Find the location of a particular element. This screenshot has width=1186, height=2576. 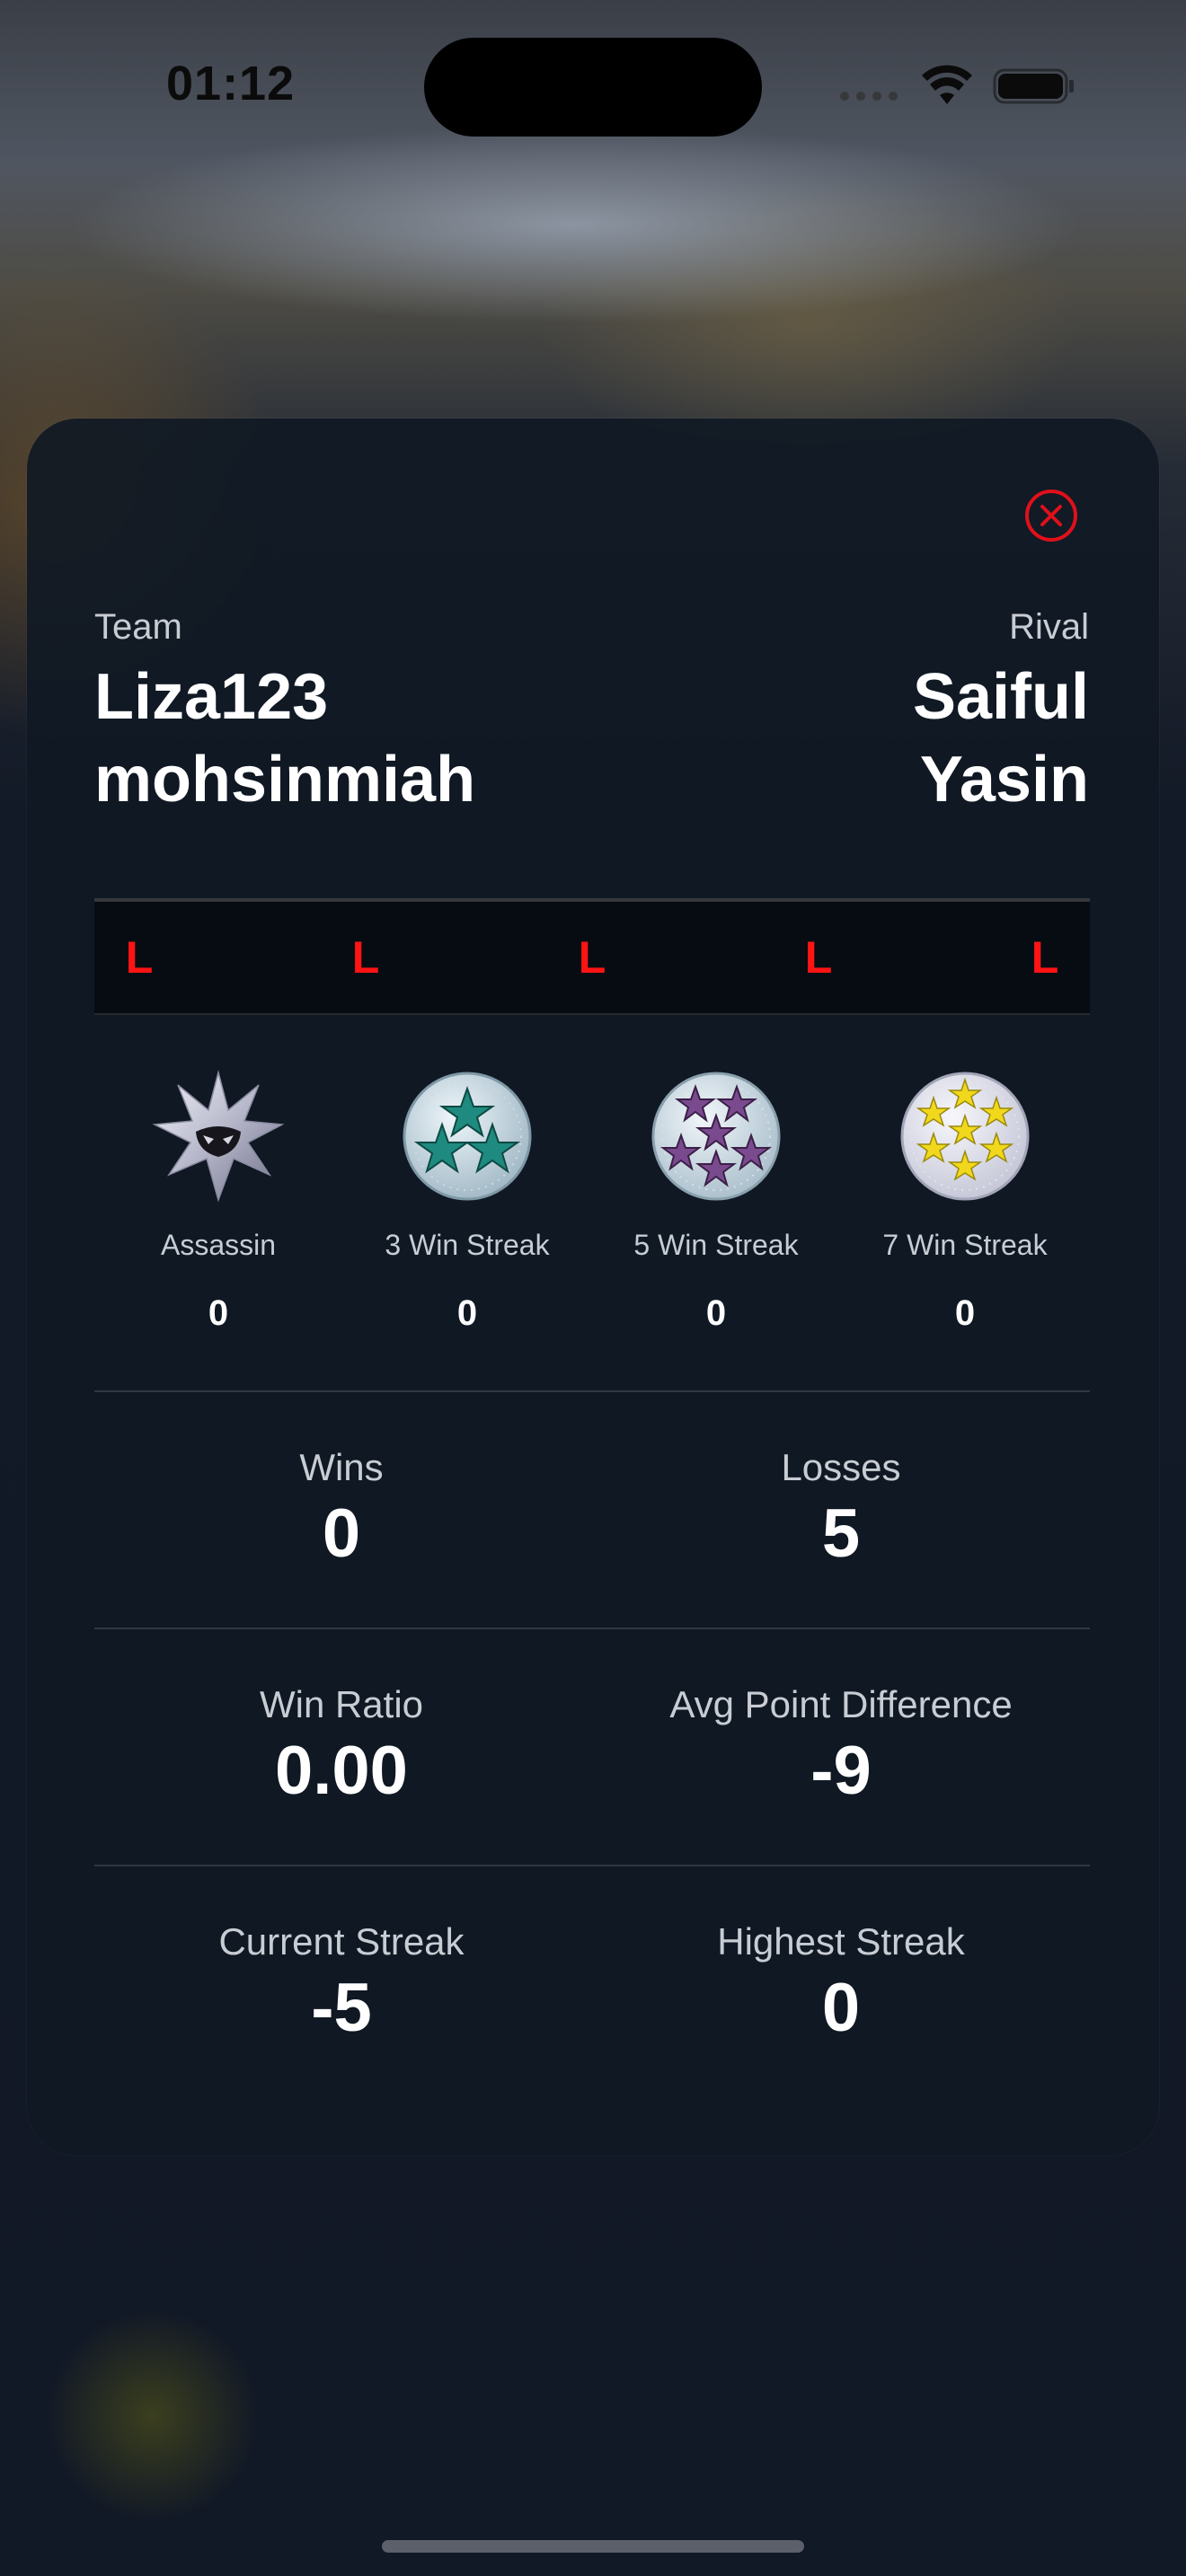

rival-player-1: Saiful is located at coordinates (1000, 697).